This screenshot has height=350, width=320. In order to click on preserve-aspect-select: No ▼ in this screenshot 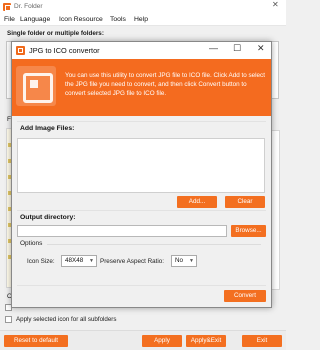, I will do `click(184, 261)`.